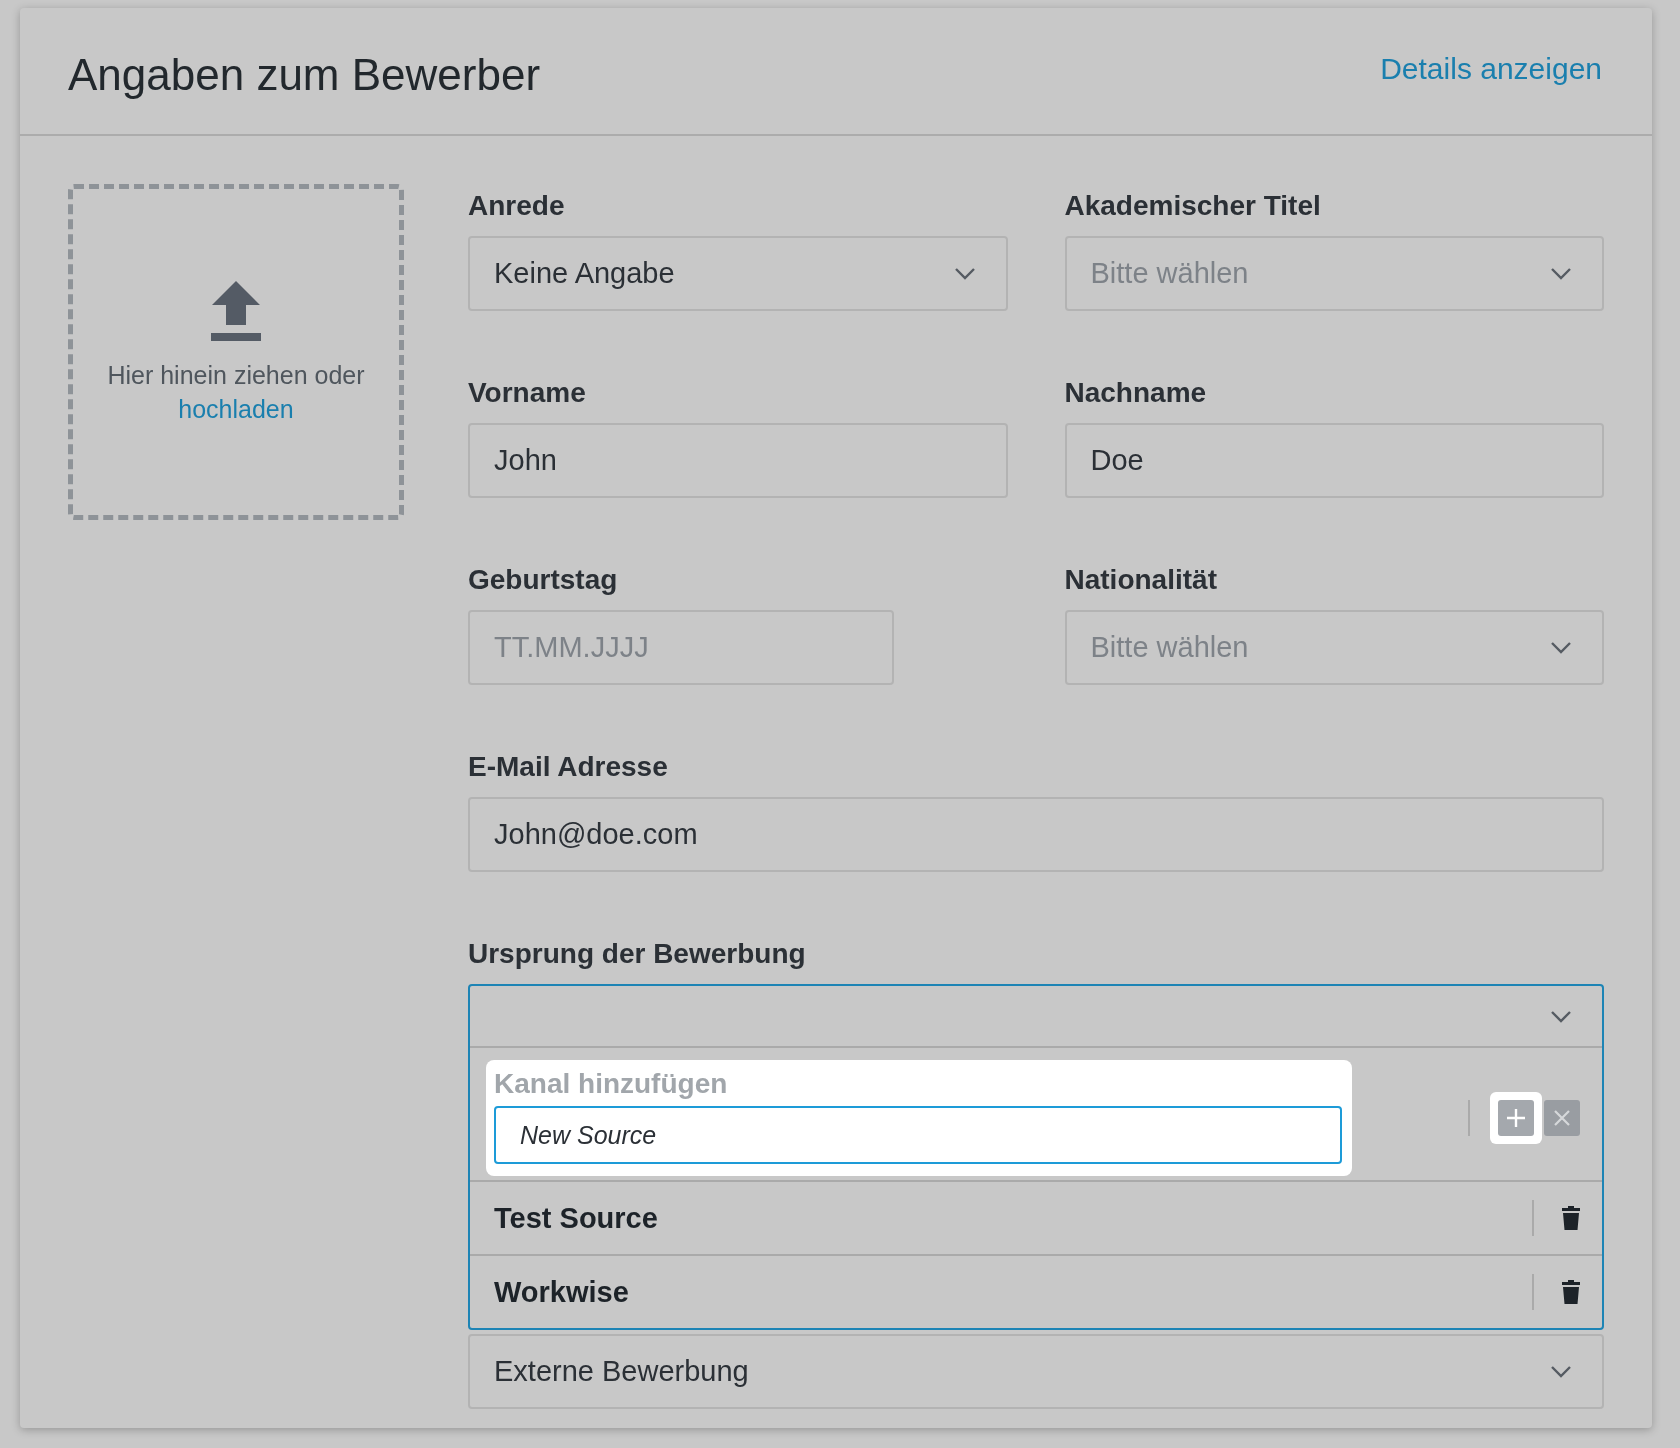 The width and height of the screenshot is (1680, 1448). I want to click on input-field: Doe, so click(1334, 460).